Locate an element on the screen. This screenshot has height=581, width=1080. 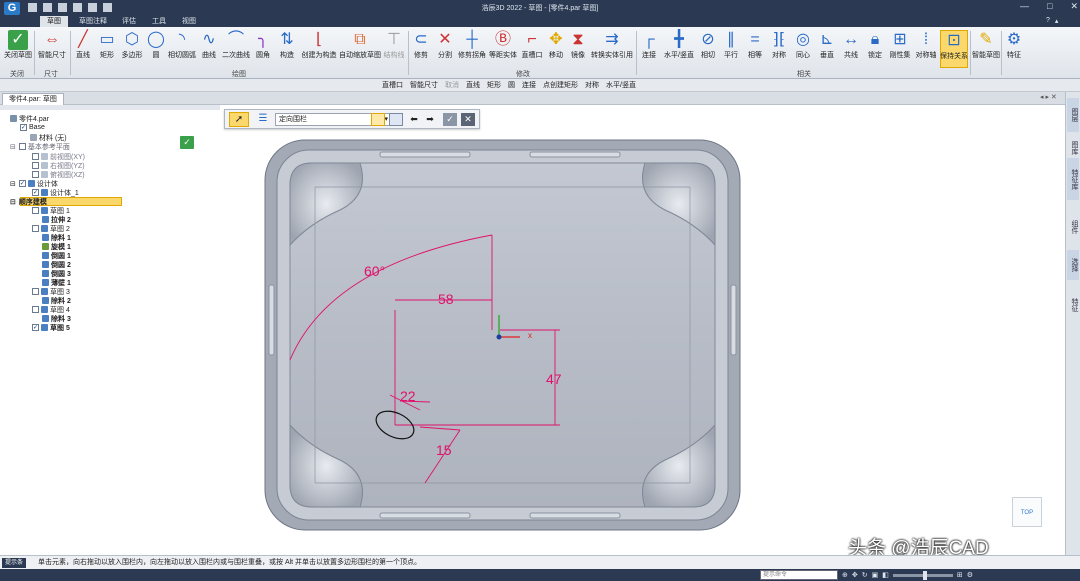
undo-icon is located at coordinates (92, 7).